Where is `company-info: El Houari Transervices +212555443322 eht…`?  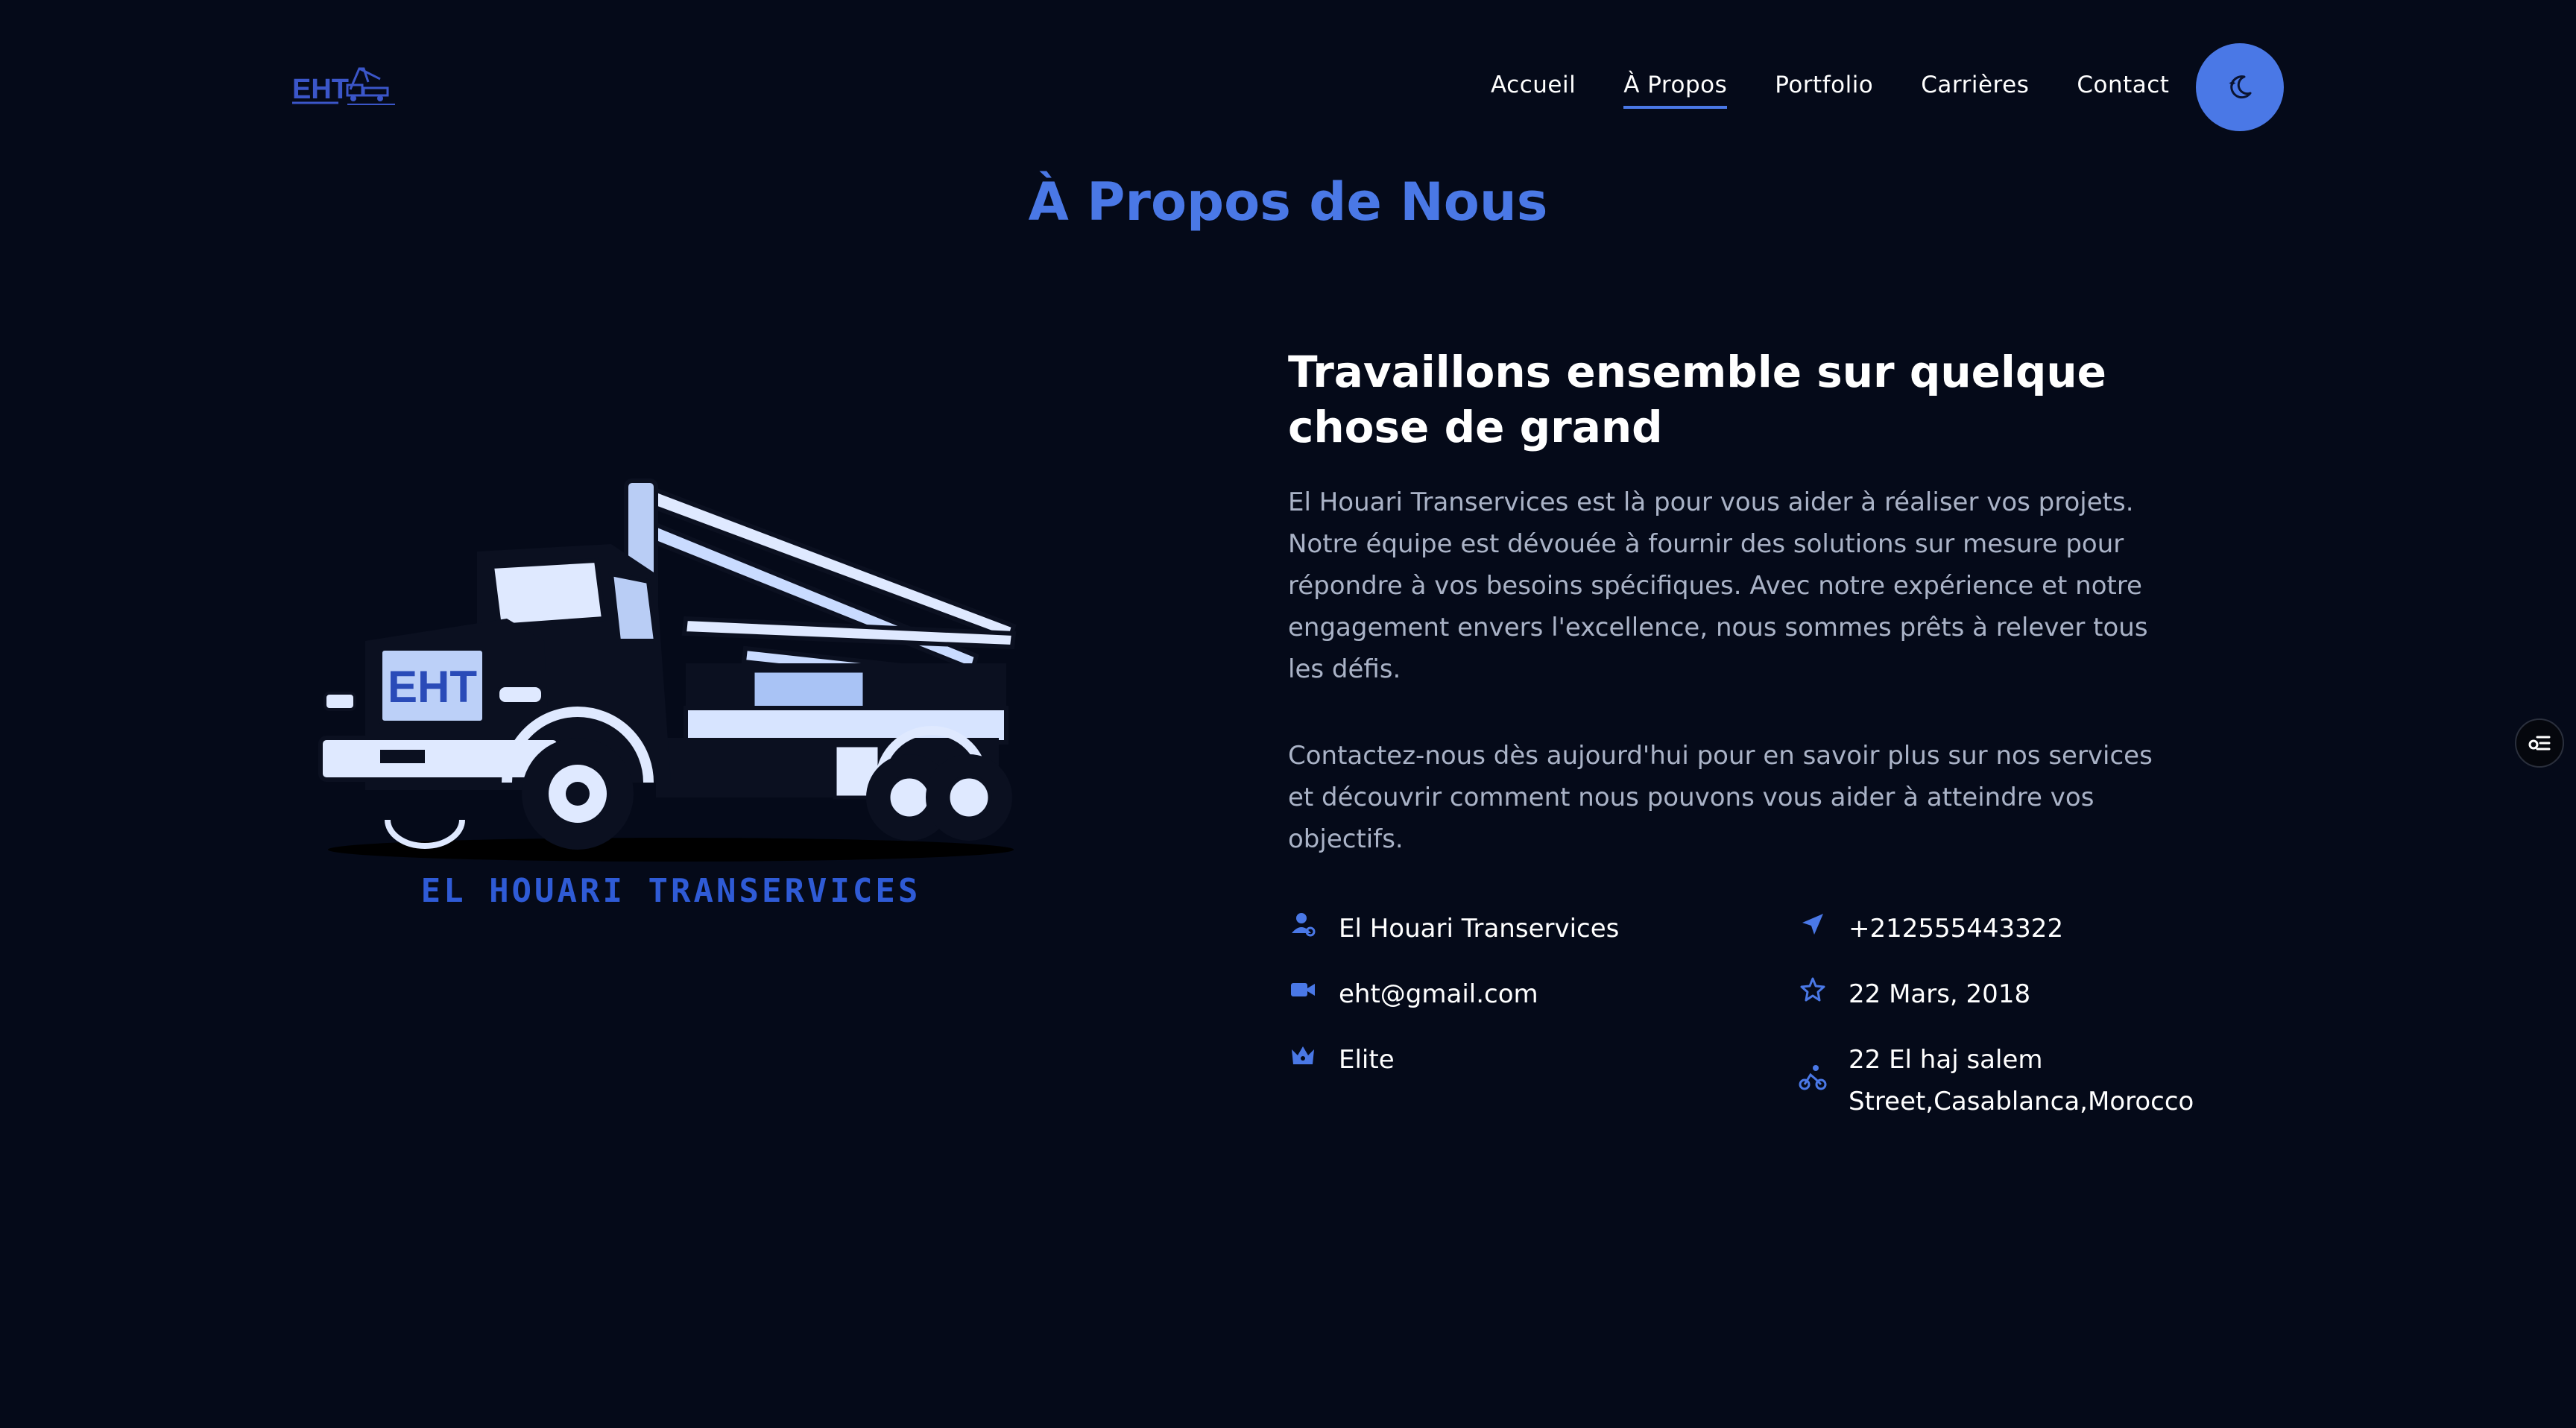
company-info: El Houari Transervices +212555443322 eht… is located at coordinates (1773, 1019).